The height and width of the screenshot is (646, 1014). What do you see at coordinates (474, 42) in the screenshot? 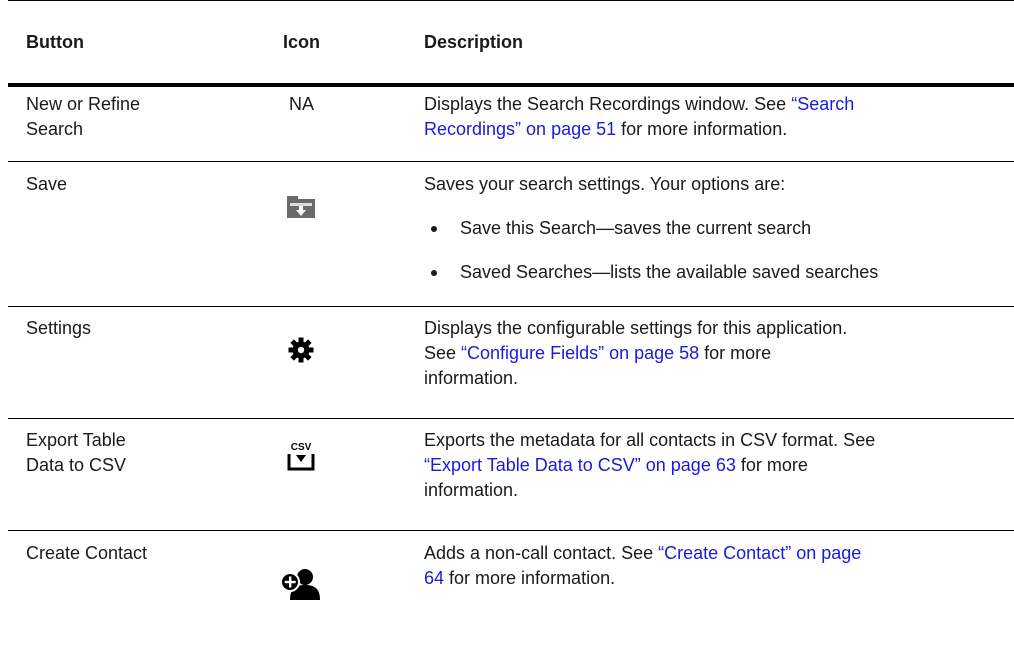
I see `header-description: Description` at bounding box center [474, 42].